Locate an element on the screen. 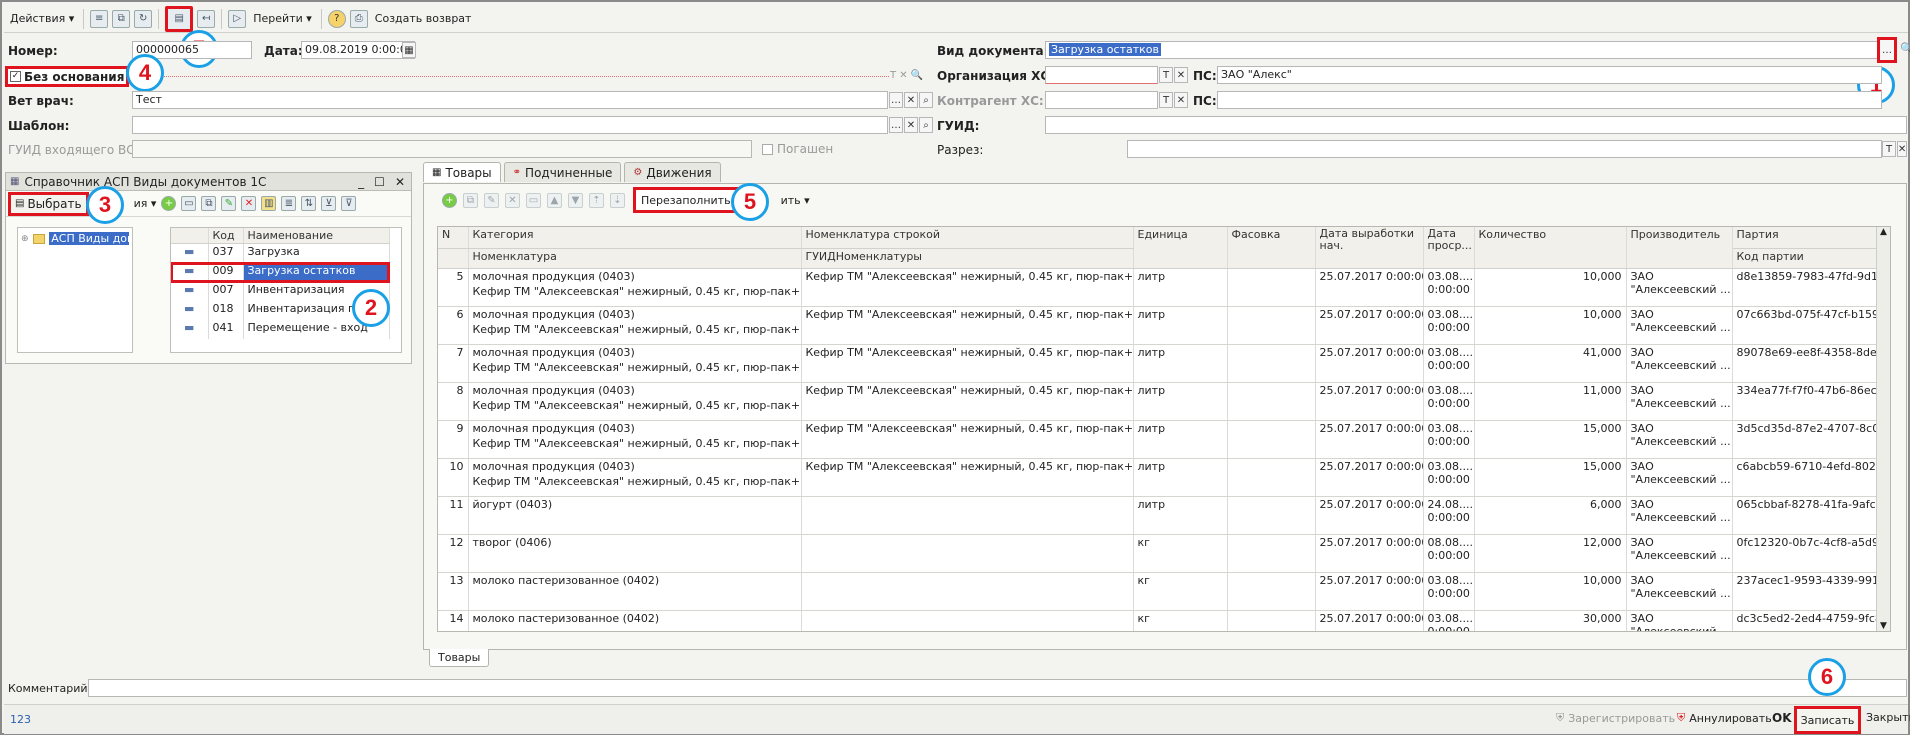 The height and width of the screenshot is (735, 1910). list-mode-icon: ≣ is located at coordinates (289, 203).